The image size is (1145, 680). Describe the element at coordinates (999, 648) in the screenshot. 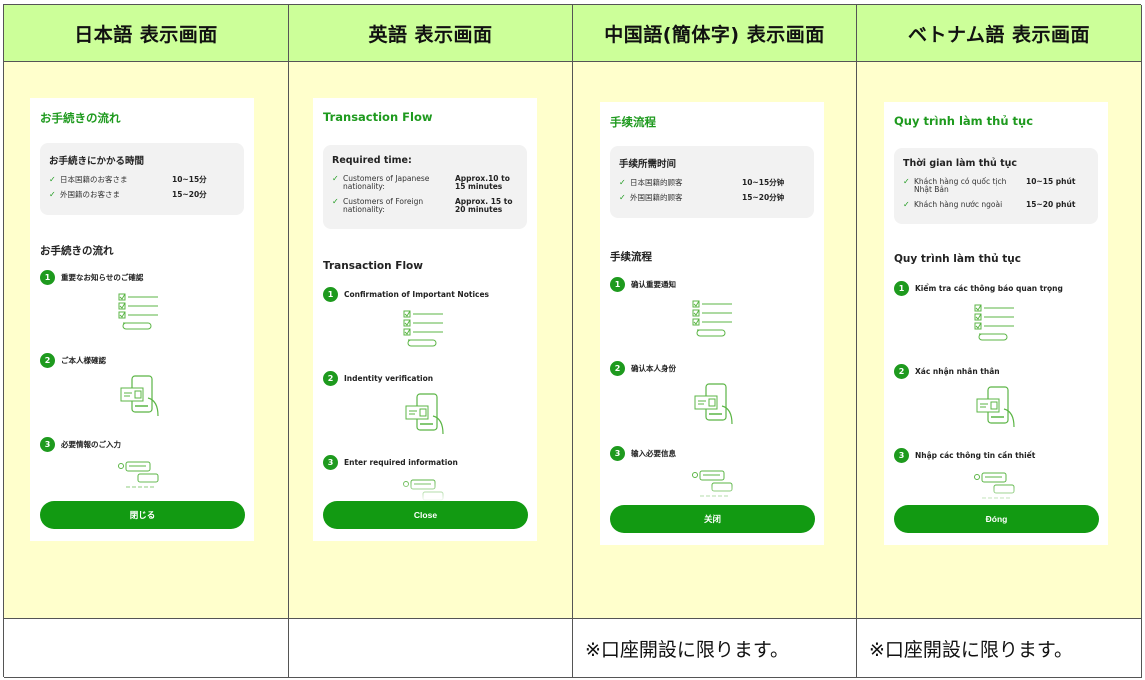

I see `footer-vietnamese: ※口座開設に限ります。` at that location.